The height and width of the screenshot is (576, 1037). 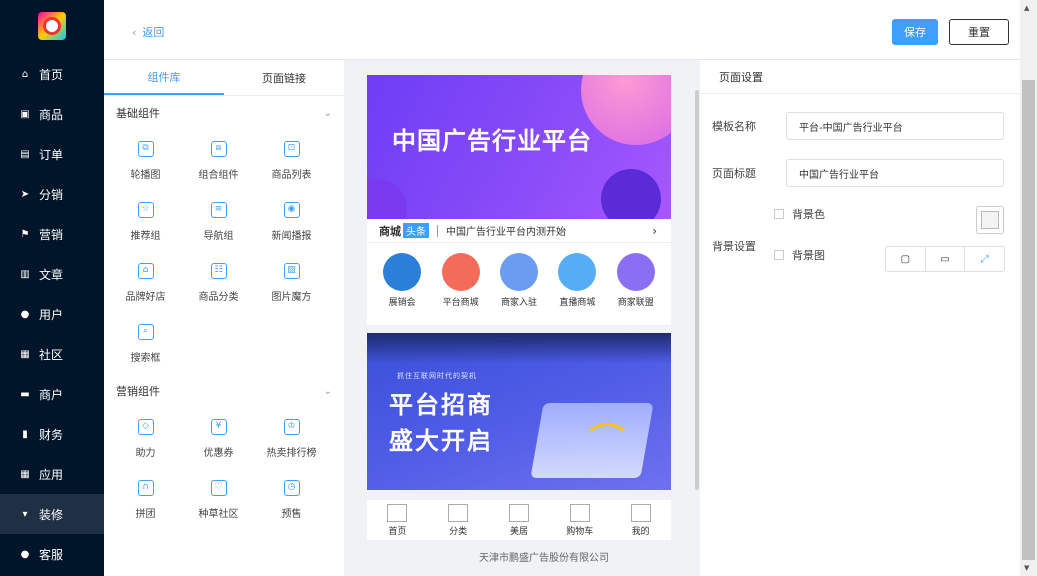 I want to click on component-label: 商品分类, so click(x=218, y=297).